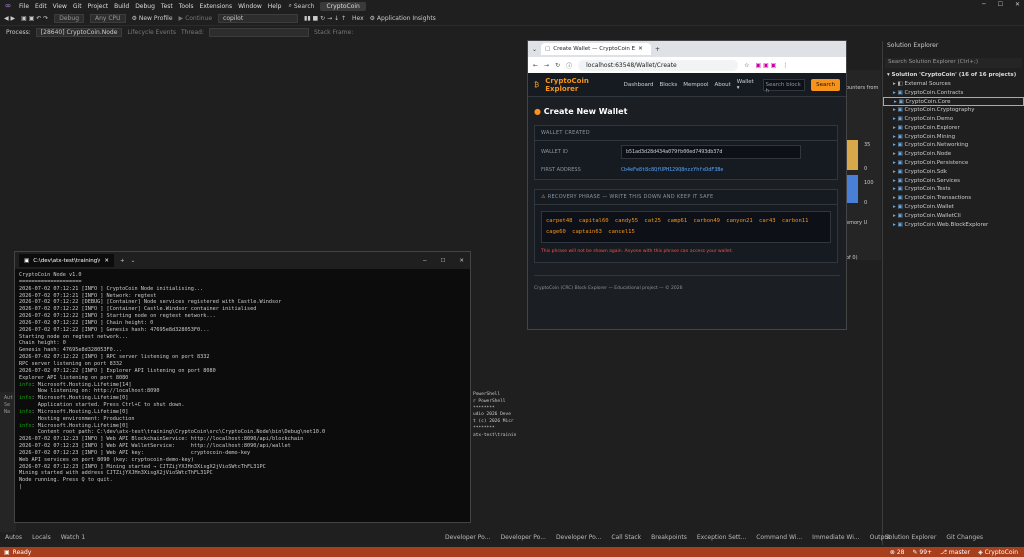 The height and width of the screenshot is (557, 1024). Describe the element at coordinates (953, 84) in the screenshot. I see `project-item: ▸ ◧ External Sources` at that location.